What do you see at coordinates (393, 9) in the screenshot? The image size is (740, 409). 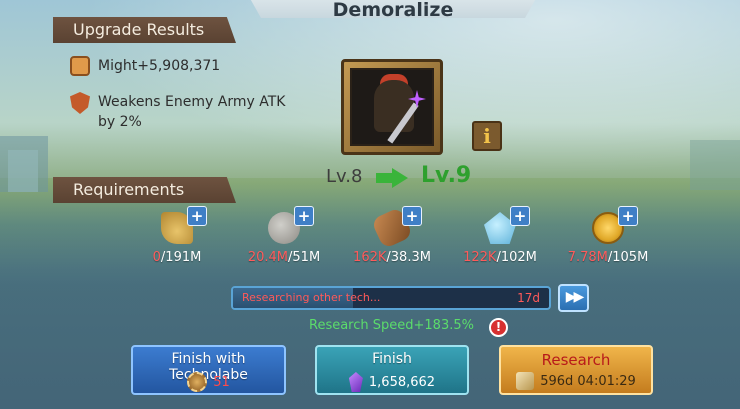 I see `page-title: Demoralize` at bounding box center [393, 9].